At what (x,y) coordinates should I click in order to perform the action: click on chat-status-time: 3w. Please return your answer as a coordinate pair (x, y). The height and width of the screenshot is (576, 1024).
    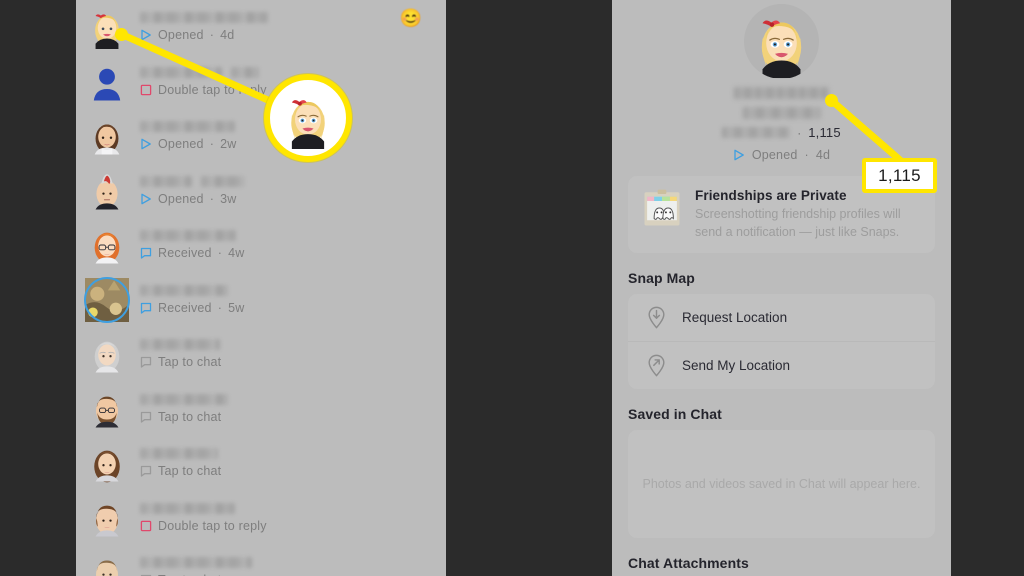
    Looking at the image, I should click on (228, 198).